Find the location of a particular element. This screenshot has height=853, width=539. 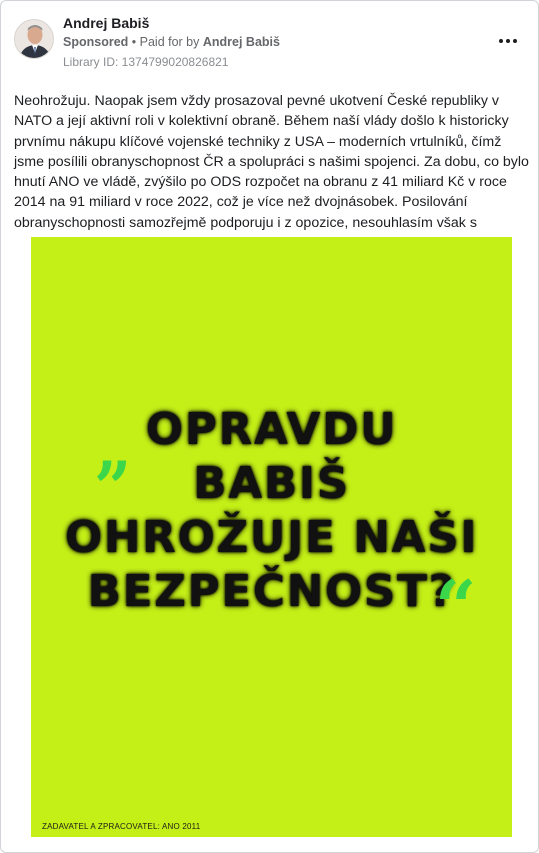

profile-photo-icon is located at coordinates (34, 39).